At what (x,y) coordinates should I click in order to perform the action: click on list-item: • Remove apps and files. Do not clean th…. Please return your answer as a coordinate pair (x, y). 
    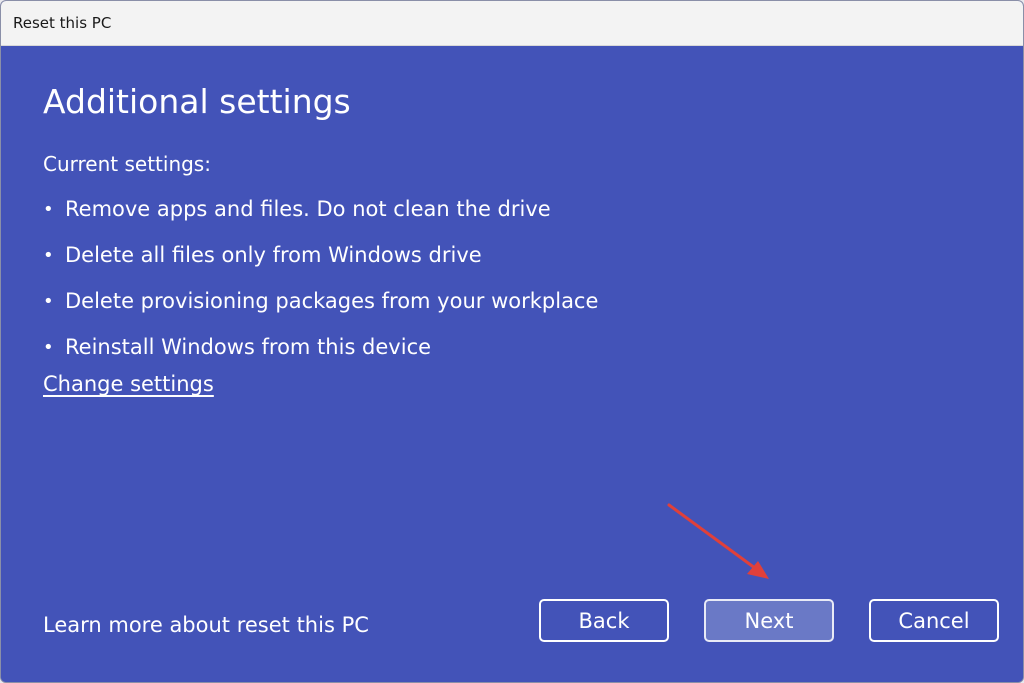
    Looking at the image, I should click on (320, 209).